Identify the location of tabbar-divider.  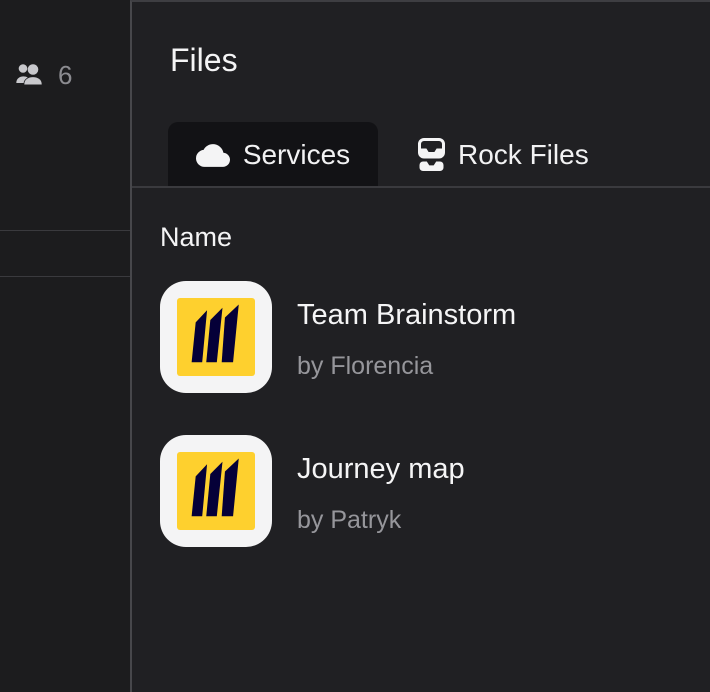
(421, 187).